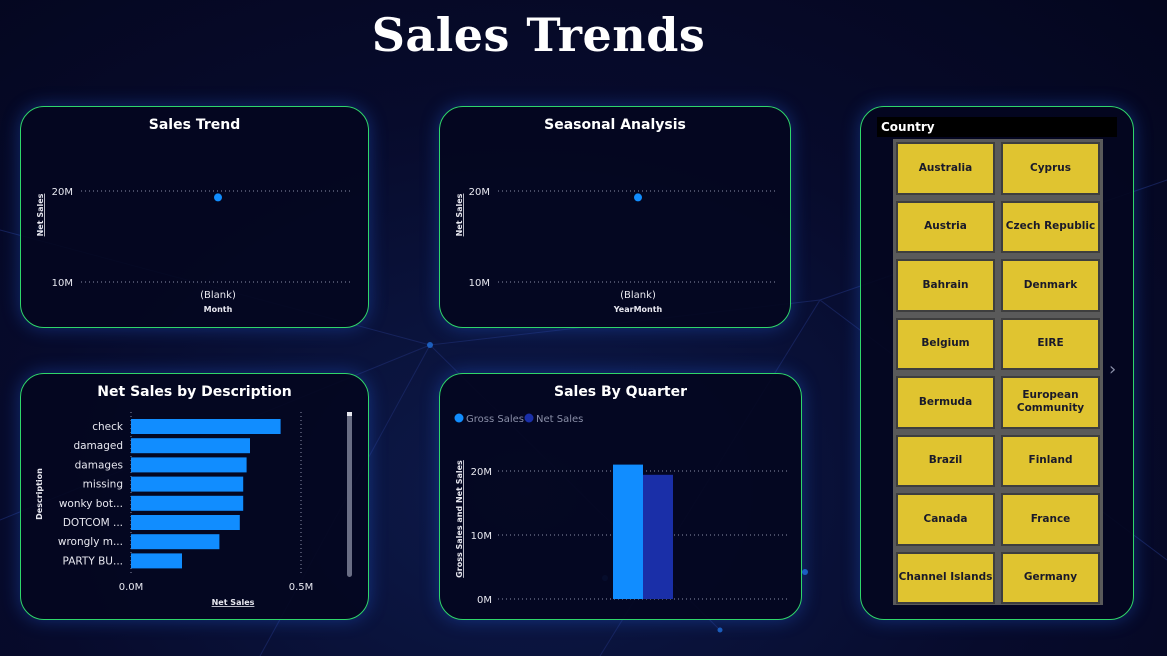  What do you see at coordinates (628, 531) in the screenshot?
I see `bar-gross-sales` at bounding box center [628, 531].